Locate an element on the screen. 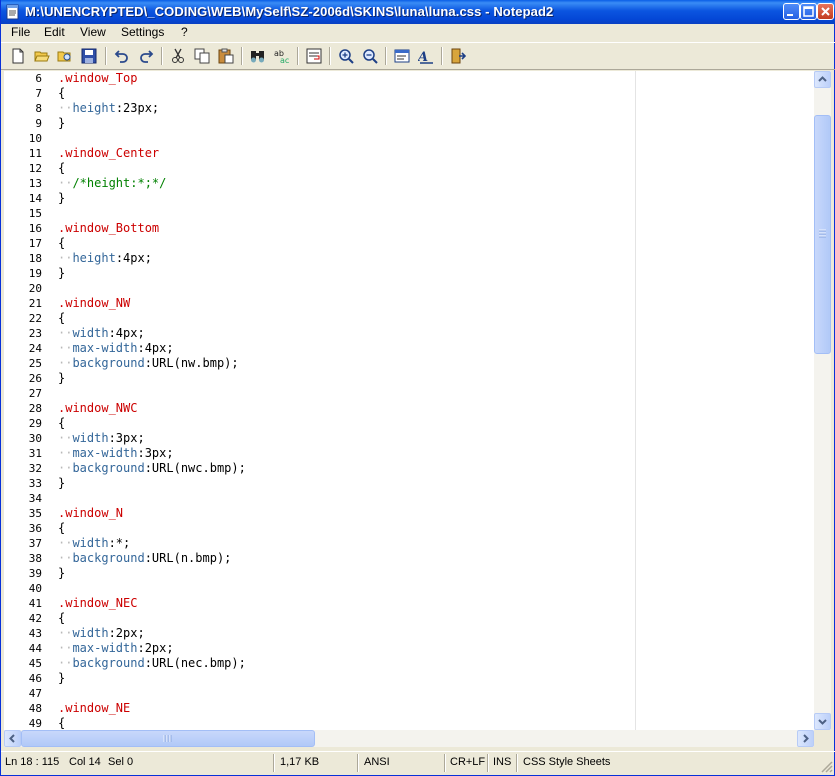 The width and height of the screenshot is (835, 776). browse-button is located at coordinates (65, 56).